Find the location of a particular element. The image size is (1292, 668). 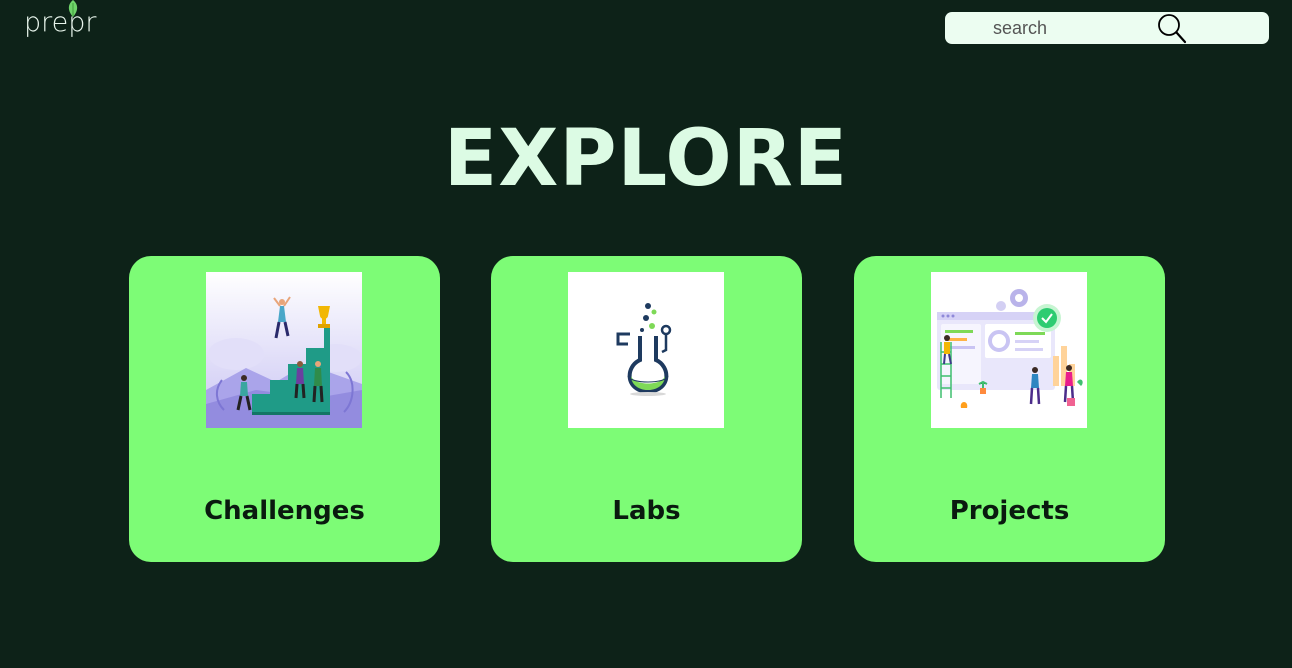

labs-illustration is located at coordinates (646, 350).